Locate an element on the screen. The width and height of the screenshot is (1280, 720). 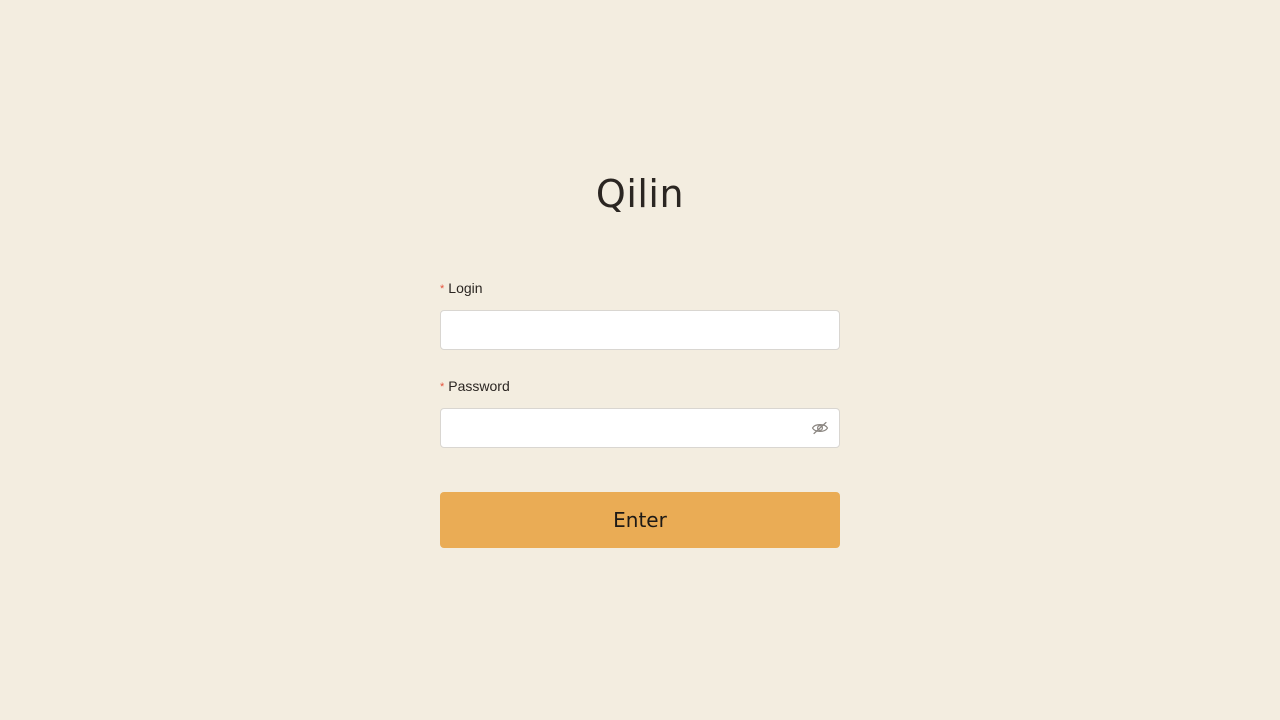
login-field-group: * Login is located at coordinates (640, 314).